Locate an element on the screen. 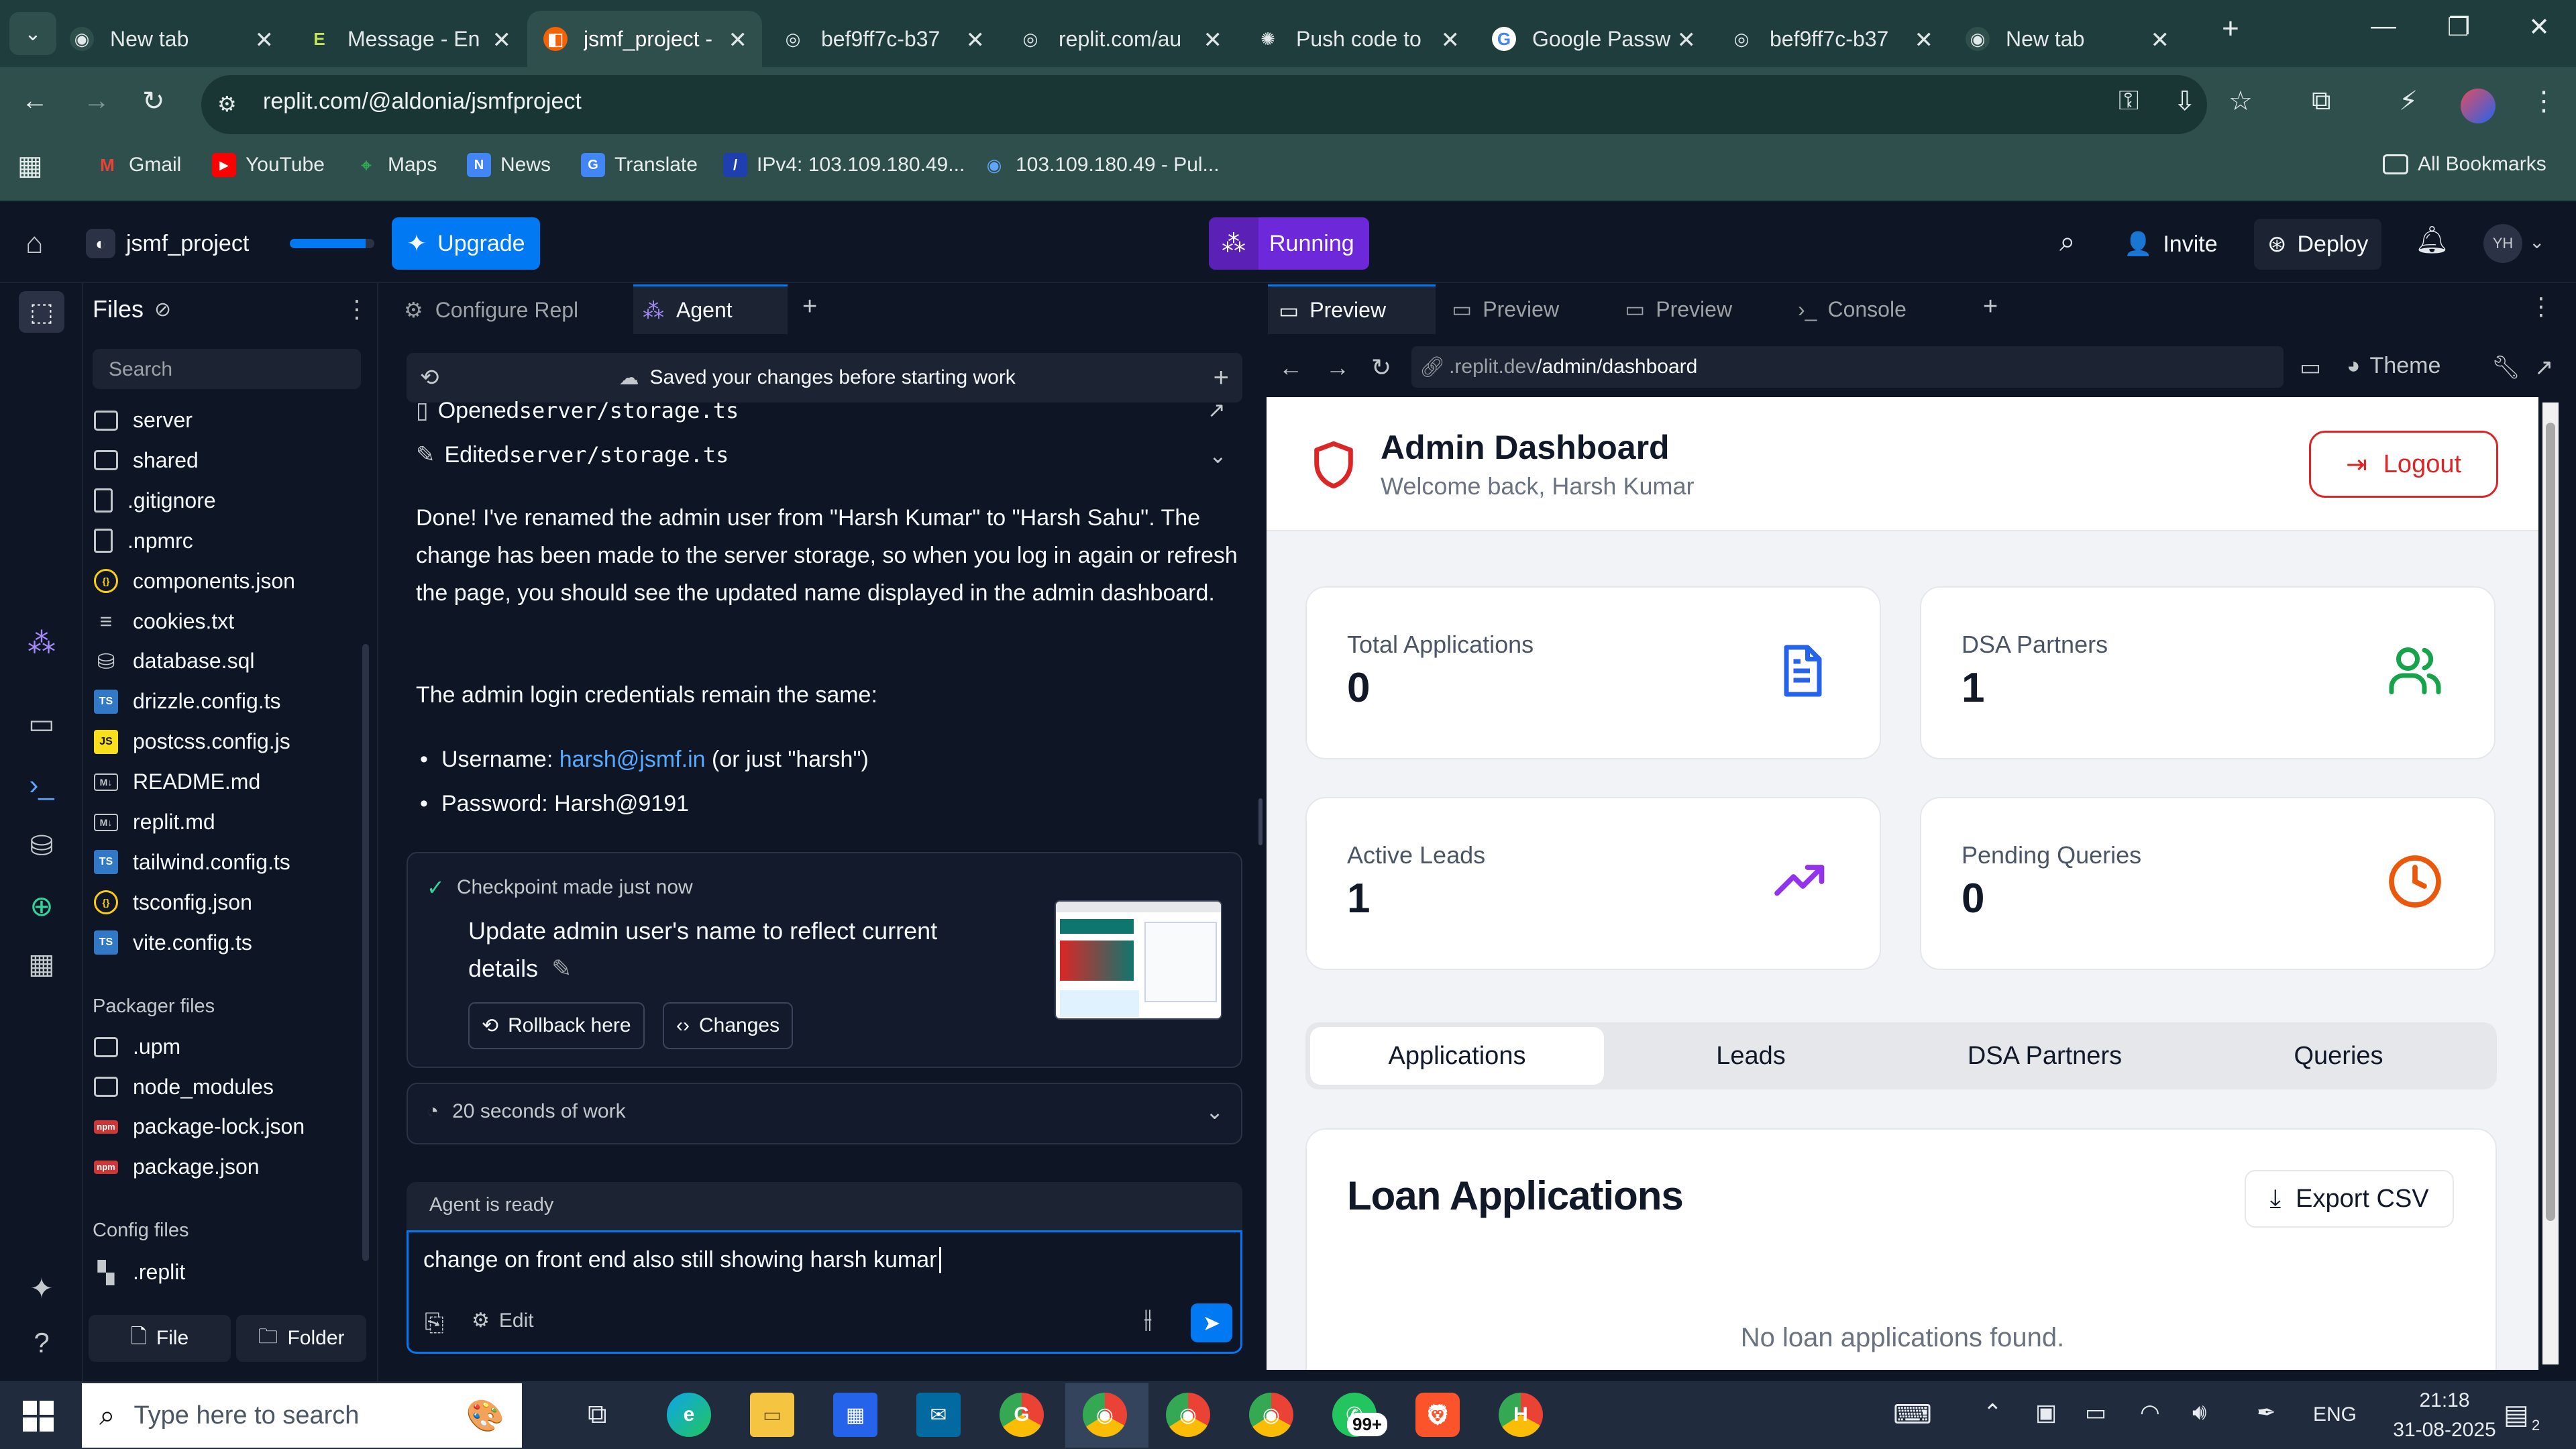  chrome-profile-g-icon: G is located at coordinates (1022, 1415).